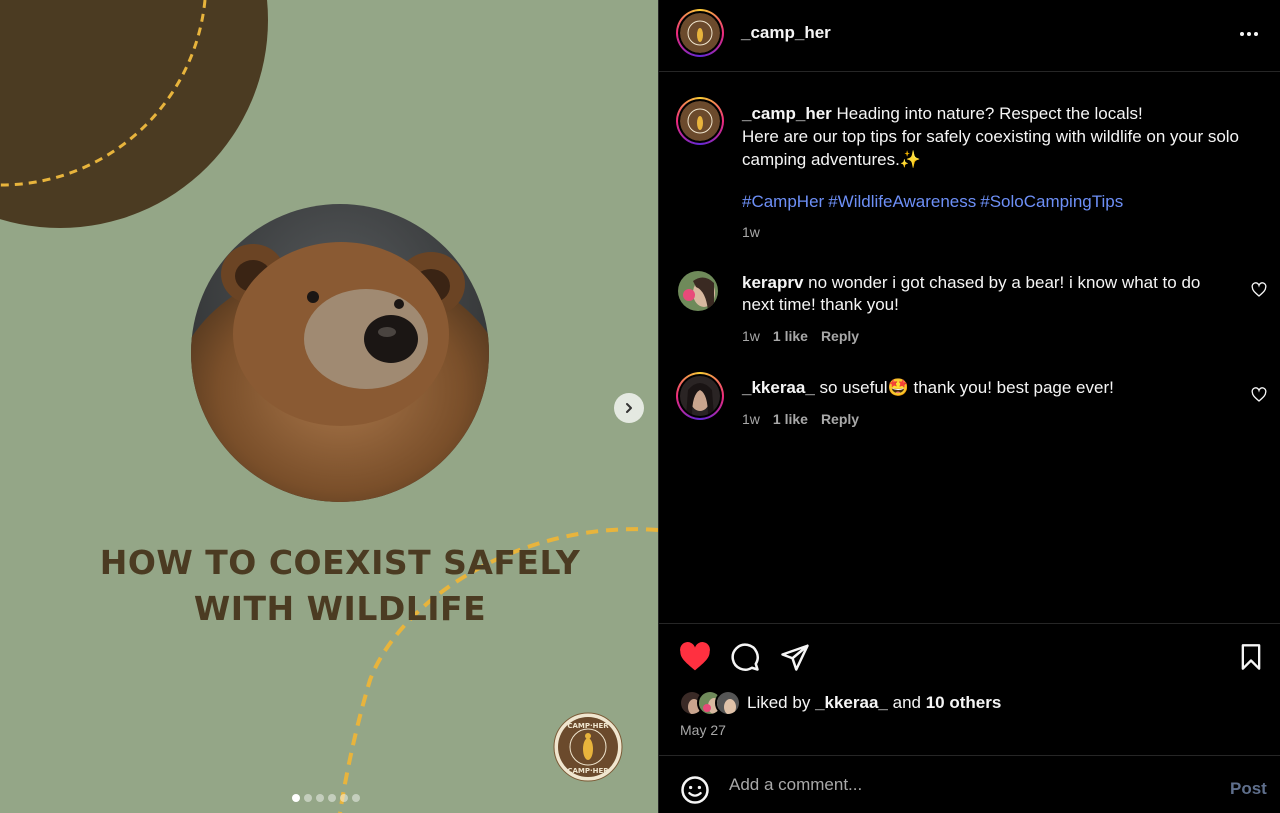  Describe the element at coordinates (1051, 201) in the screenshot. I see `hashtag-link: #SoloCampingTips` at that location.